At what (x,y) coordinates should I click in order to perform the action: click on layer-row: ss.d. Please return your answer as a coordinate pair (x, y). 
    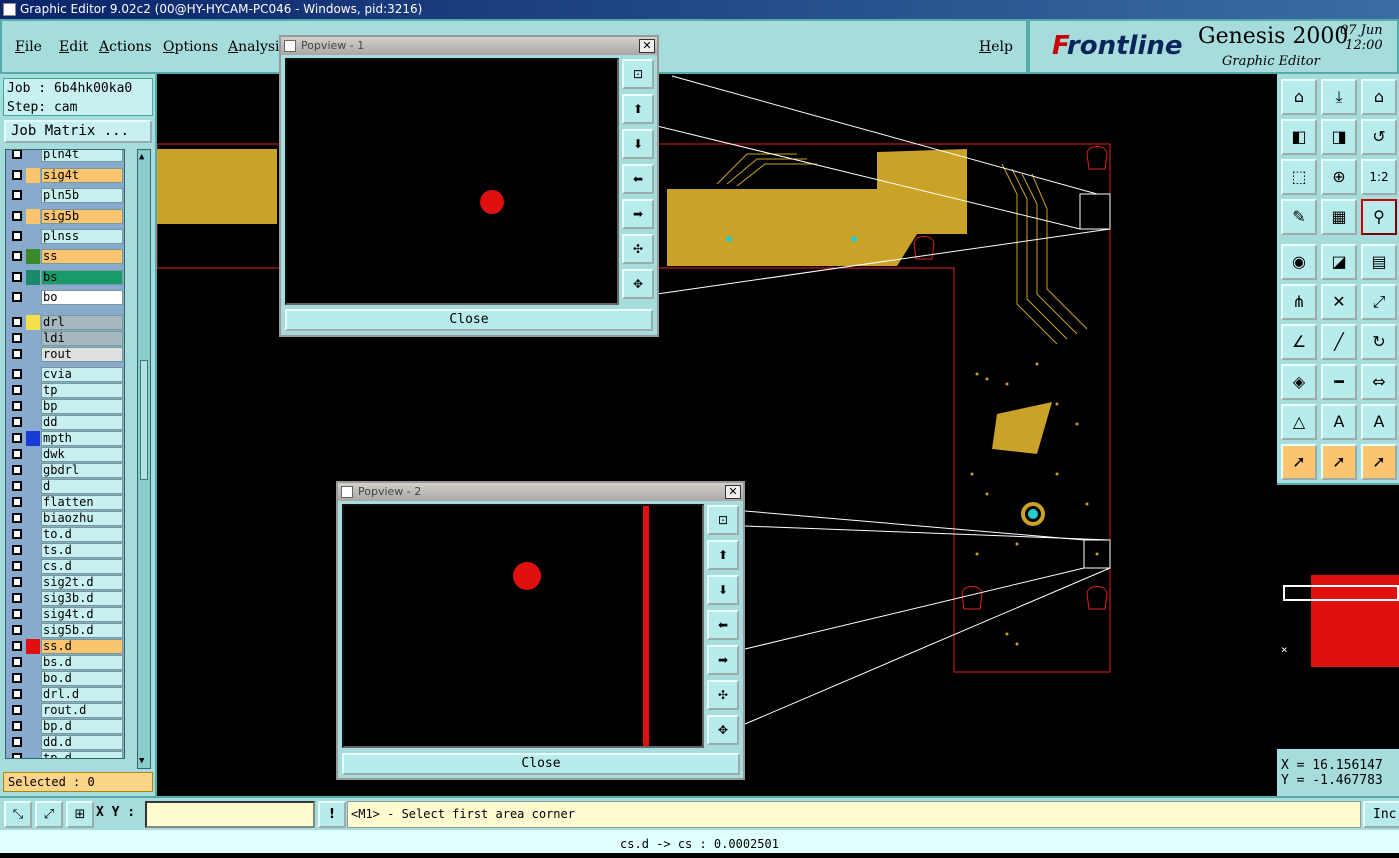
    Looking at the image, I should click on (65, 646).